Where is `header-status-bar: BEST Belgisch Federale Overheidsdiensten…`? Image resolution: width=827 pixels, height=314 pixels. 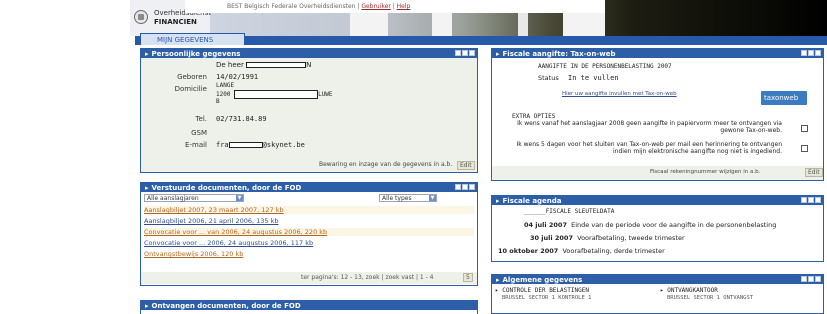
header-status-bar: BEST Belgisch Federale Overheidsdiensten… is located at coordinates (395, 6).